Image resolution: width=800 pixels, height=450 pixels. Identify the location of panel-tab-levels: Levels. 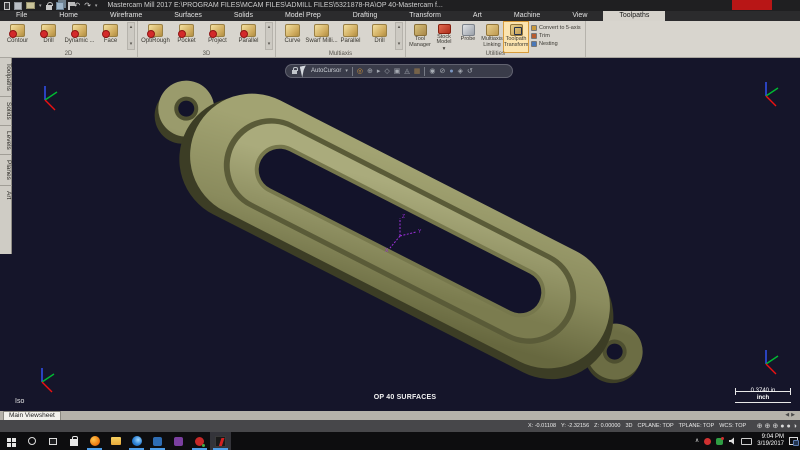
(6, 141).